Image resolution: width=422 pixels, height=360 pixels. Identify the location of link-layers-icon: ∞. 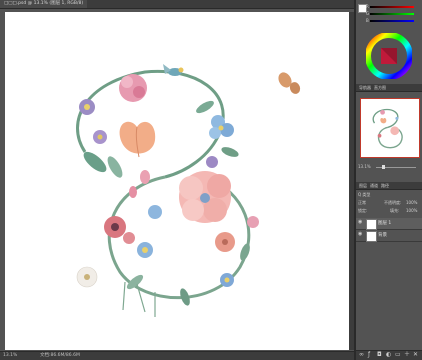
(362, 355).